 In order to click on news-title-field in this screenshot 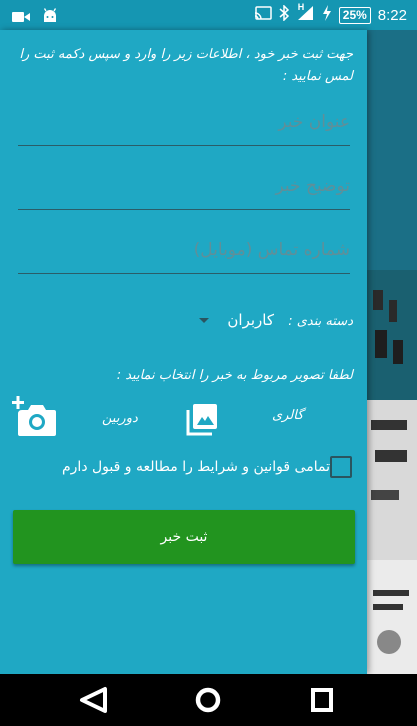, I will do `click(184, 124)`.